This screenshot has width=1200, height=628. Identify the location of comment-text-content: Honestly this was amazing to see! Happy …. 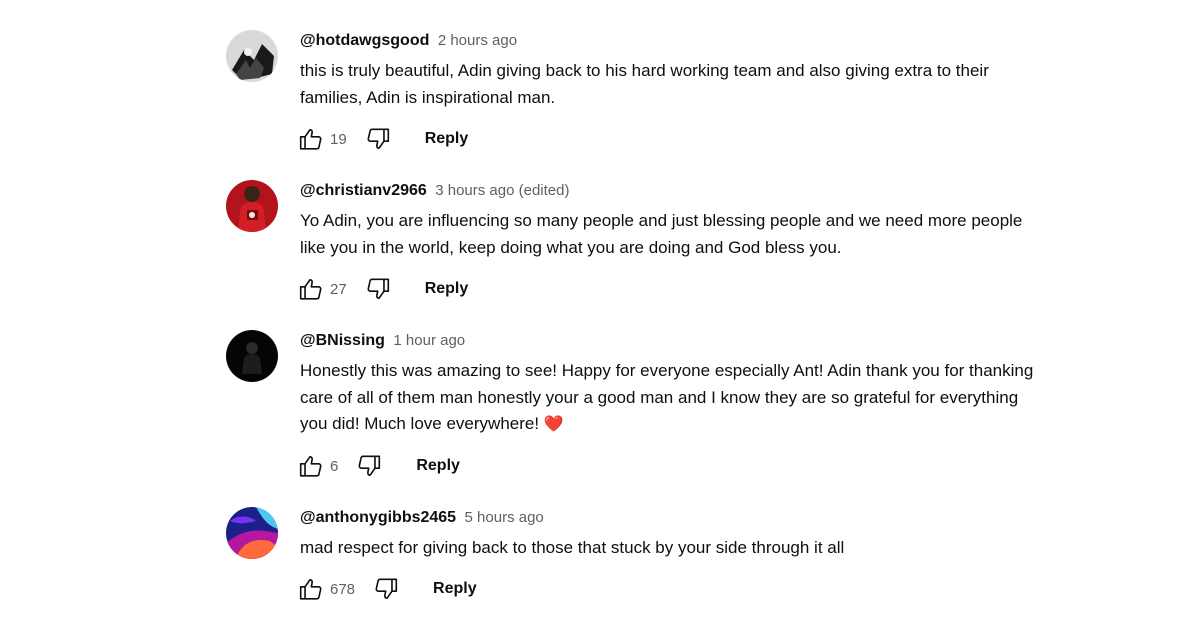
(667, 397).